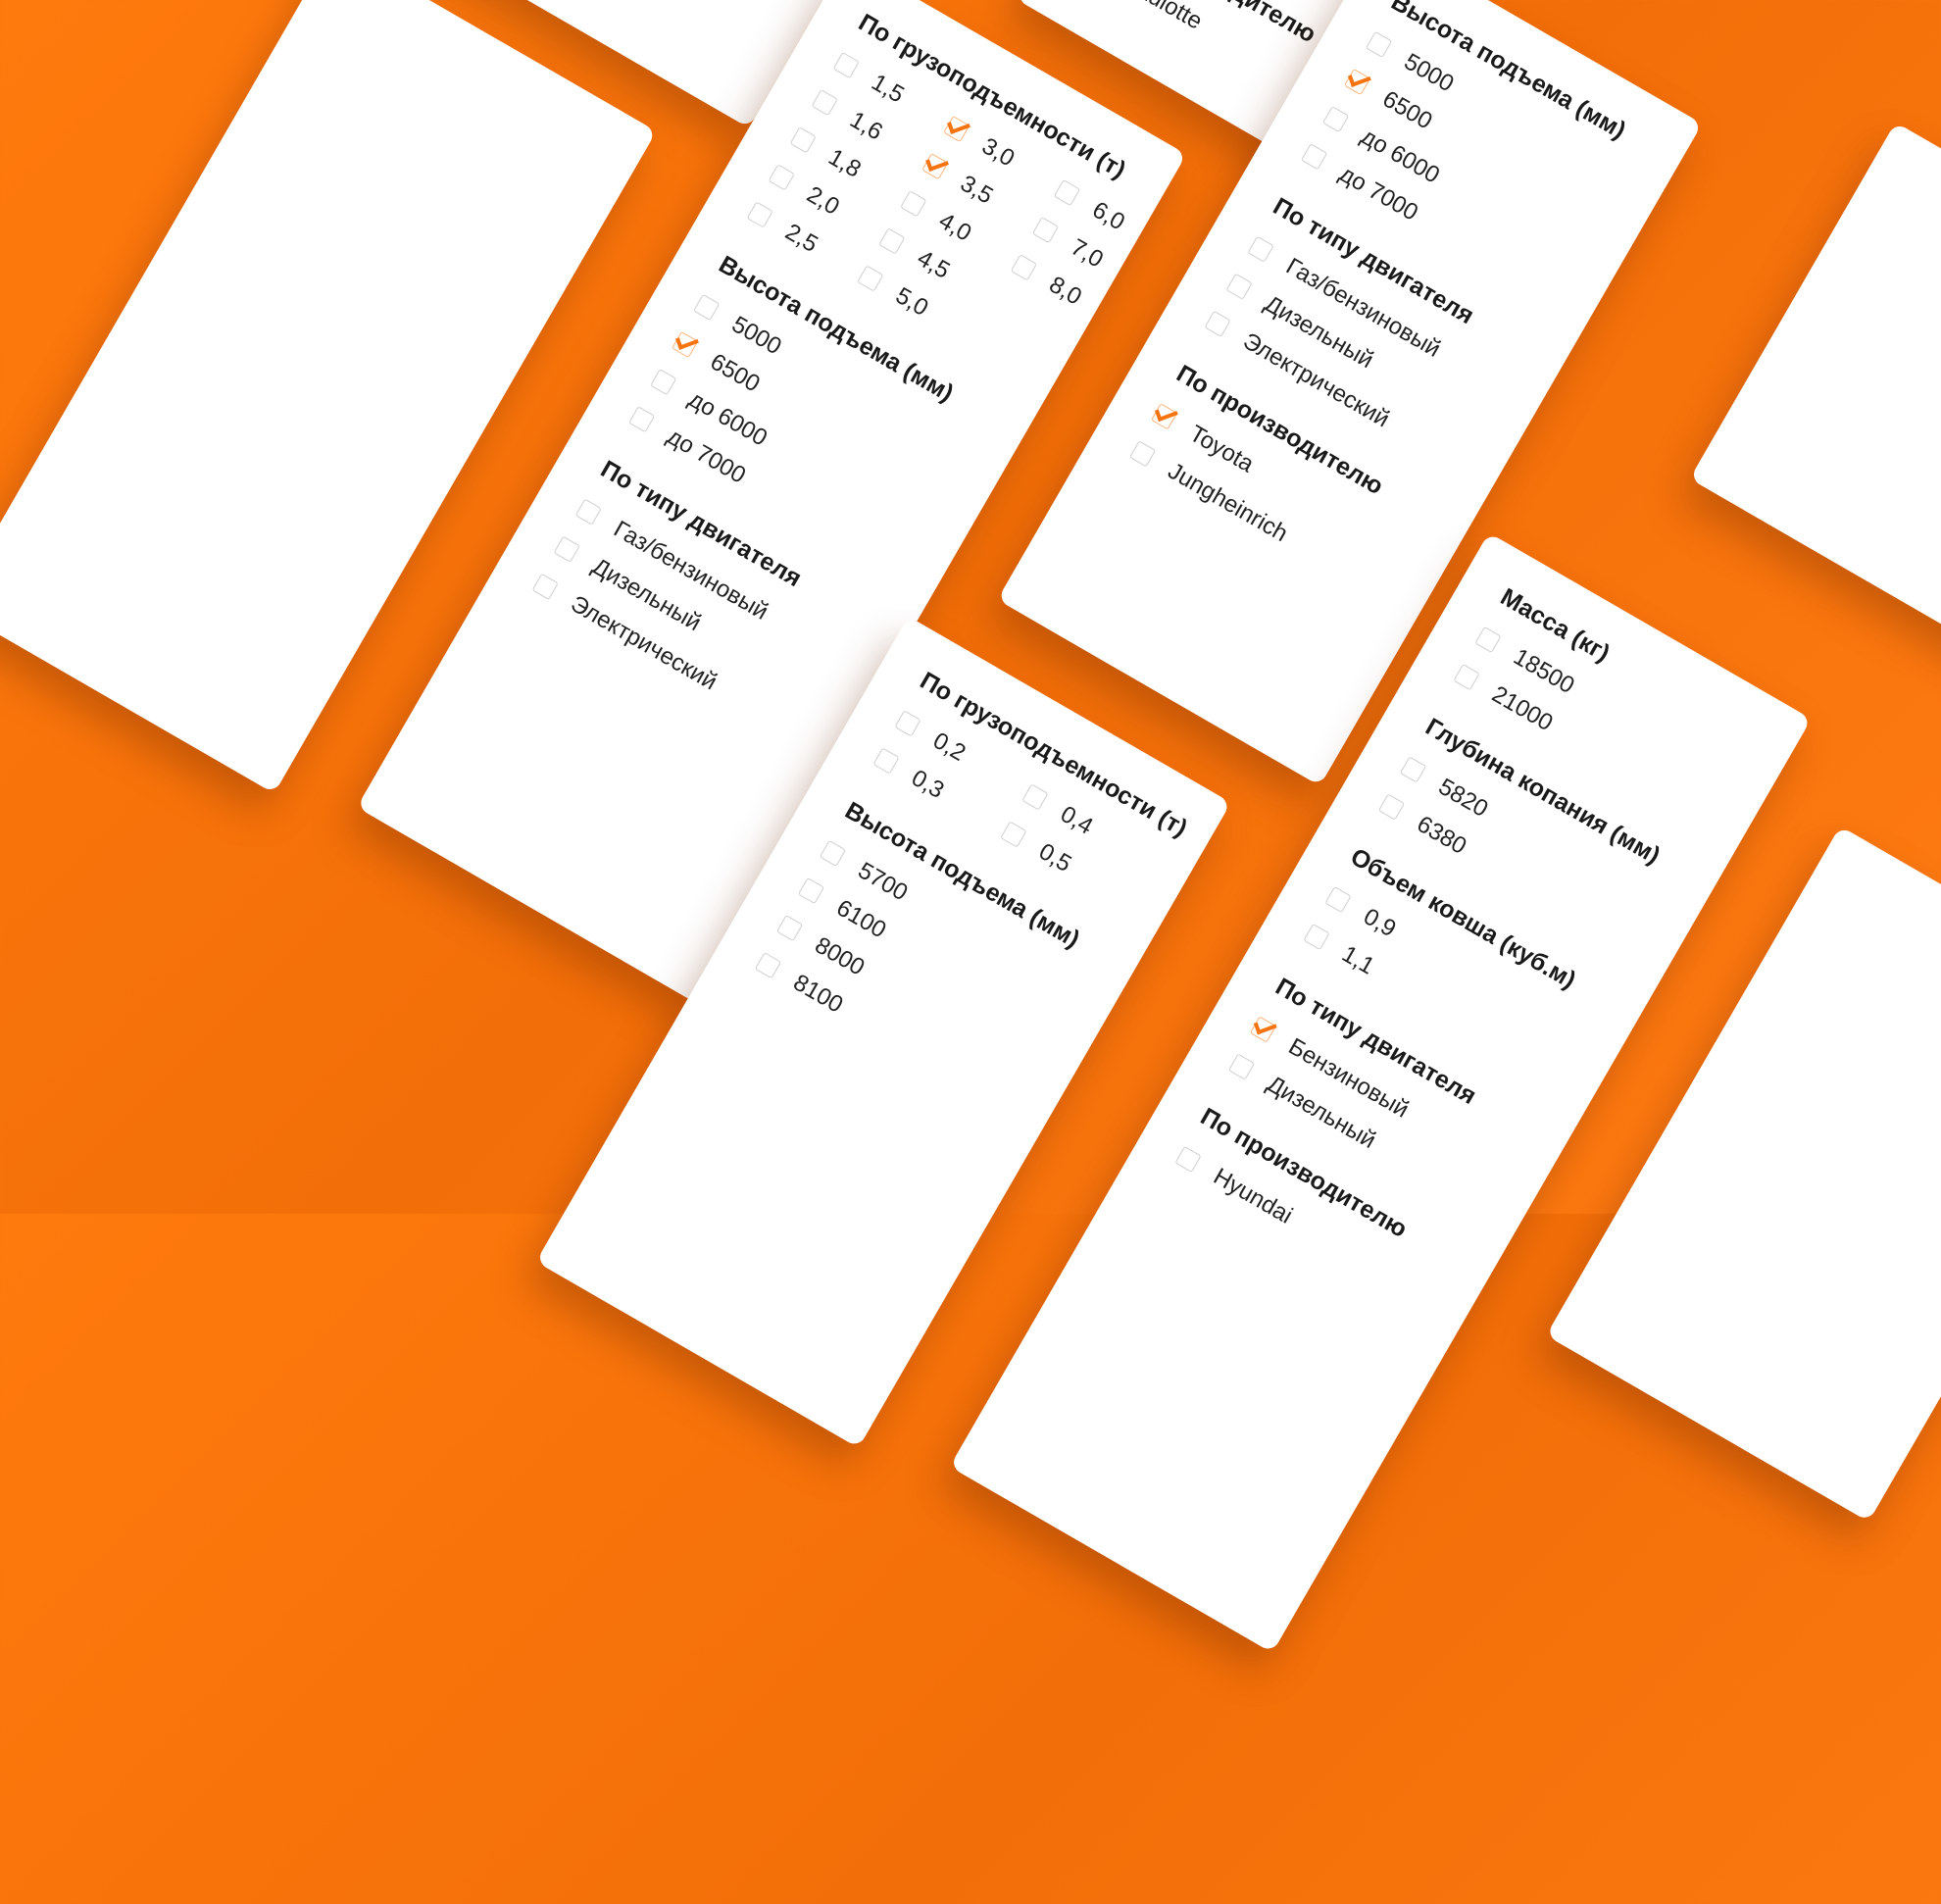  I want to click on filter-option-label: 0,4, so click(1077, 820).